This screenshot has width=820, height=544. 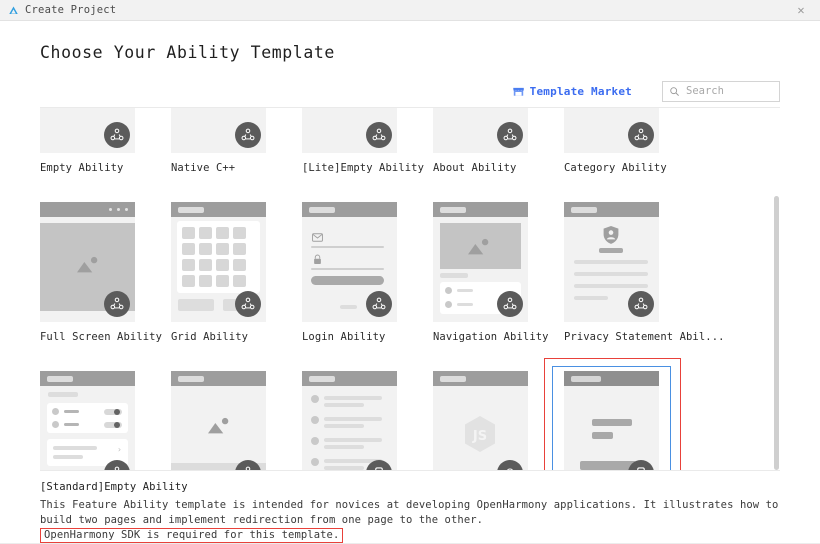 I want to click on template-card-login-ability, so click(x=349, y=262).